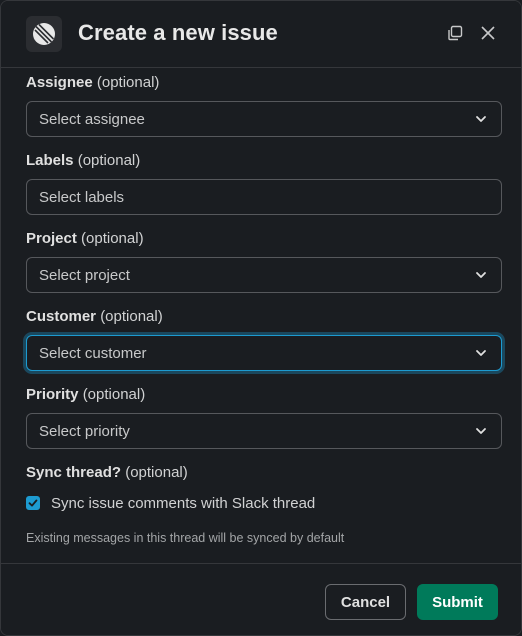 This screenshot has height=636, width=522. I want to click on priority-select: Select priority, so click(264, 431).